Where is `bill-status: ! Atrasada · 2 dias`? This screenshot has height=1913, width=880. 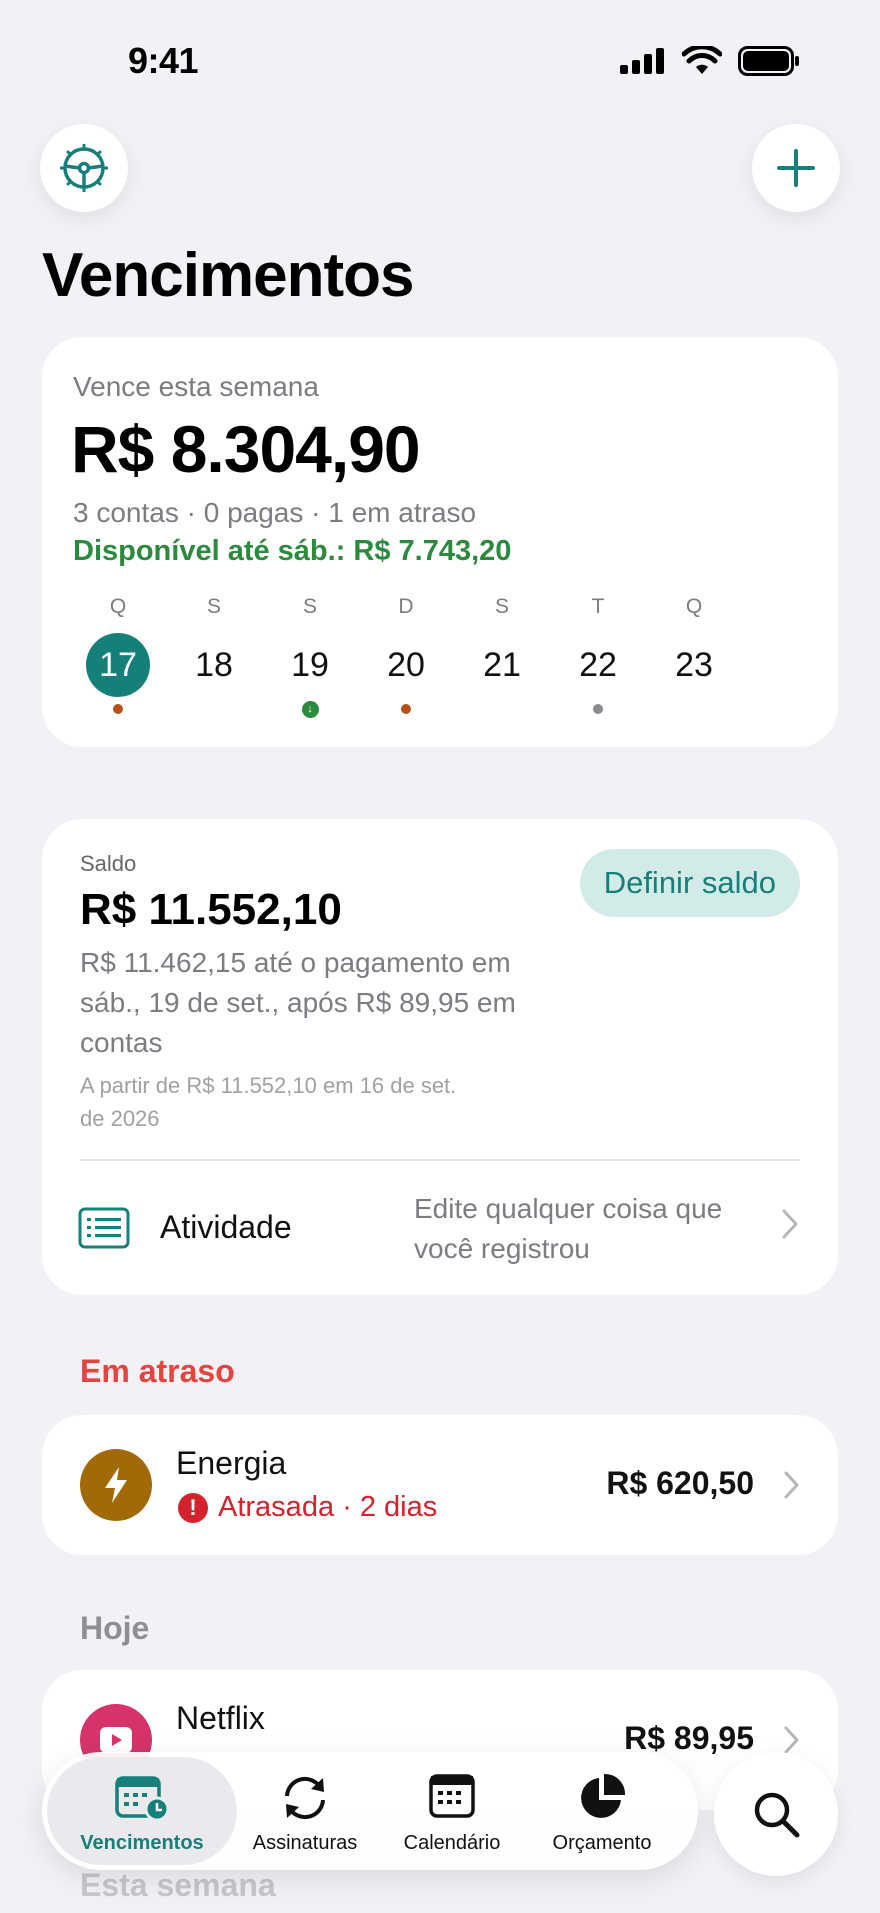 bill-status: ! Atrasada · 2 dias is located at coordinates (307, 1507).